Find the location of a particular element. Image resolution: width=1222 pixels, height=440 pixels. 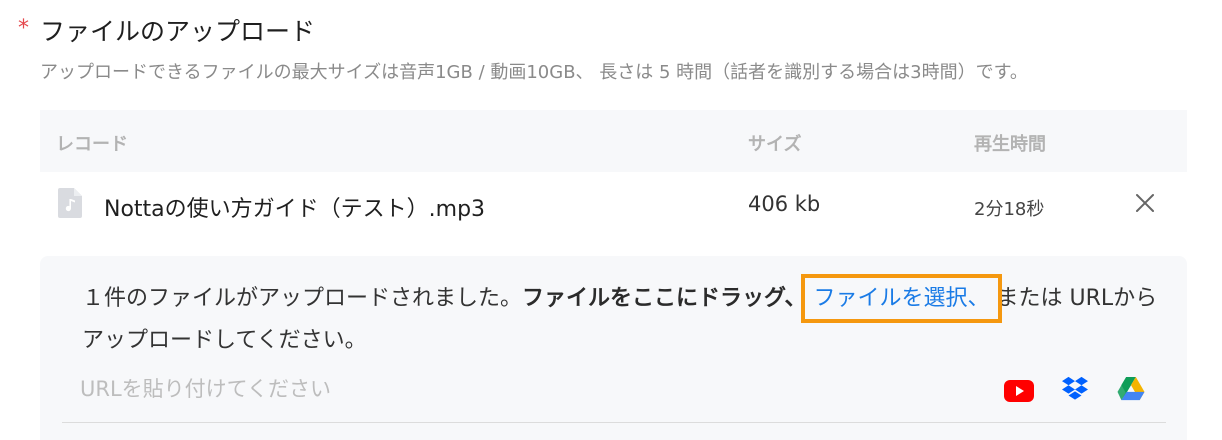

table-row: Nottaの使い方ガイド（テスト）.mp3 406 kb 2分18秒 is located at coordinates (613, 206).